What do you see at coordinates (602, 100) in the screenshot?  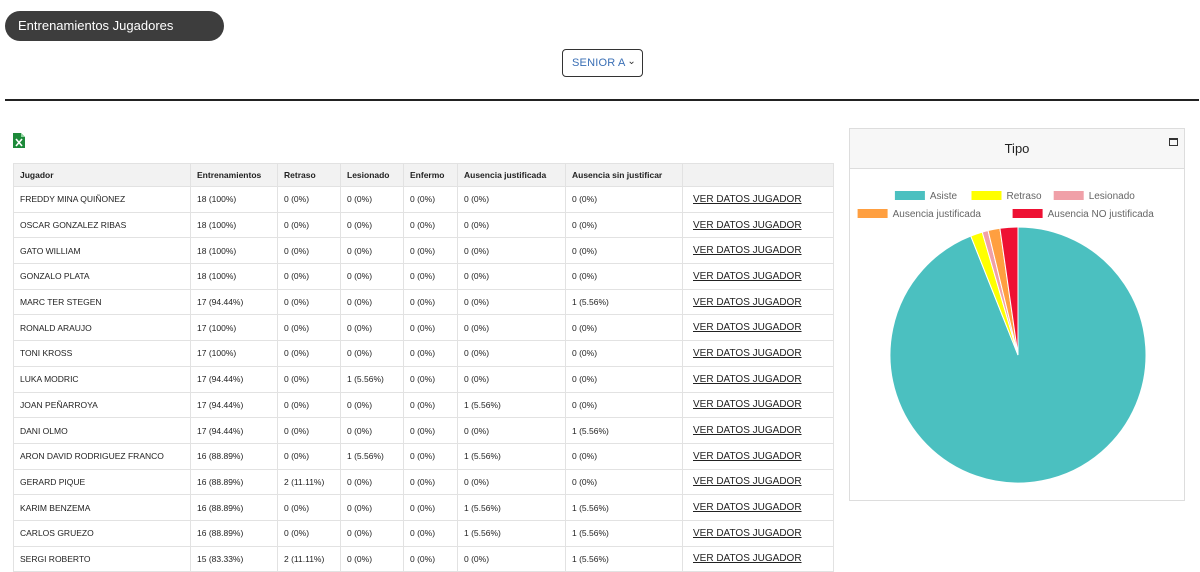 I see `header-divider` at bounding box center [602, 100].